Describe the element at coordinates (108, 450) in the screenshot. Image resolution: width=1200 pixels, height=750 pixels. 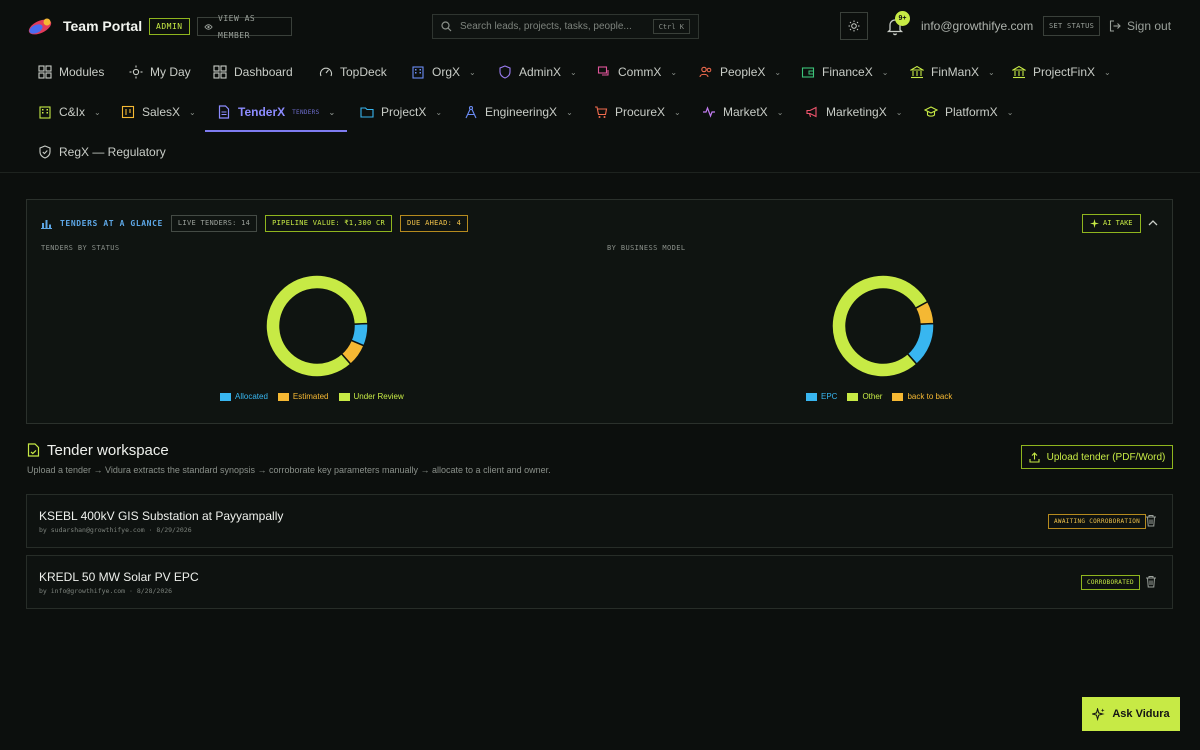
I see `workspace-title: Tender workspace` at that location.